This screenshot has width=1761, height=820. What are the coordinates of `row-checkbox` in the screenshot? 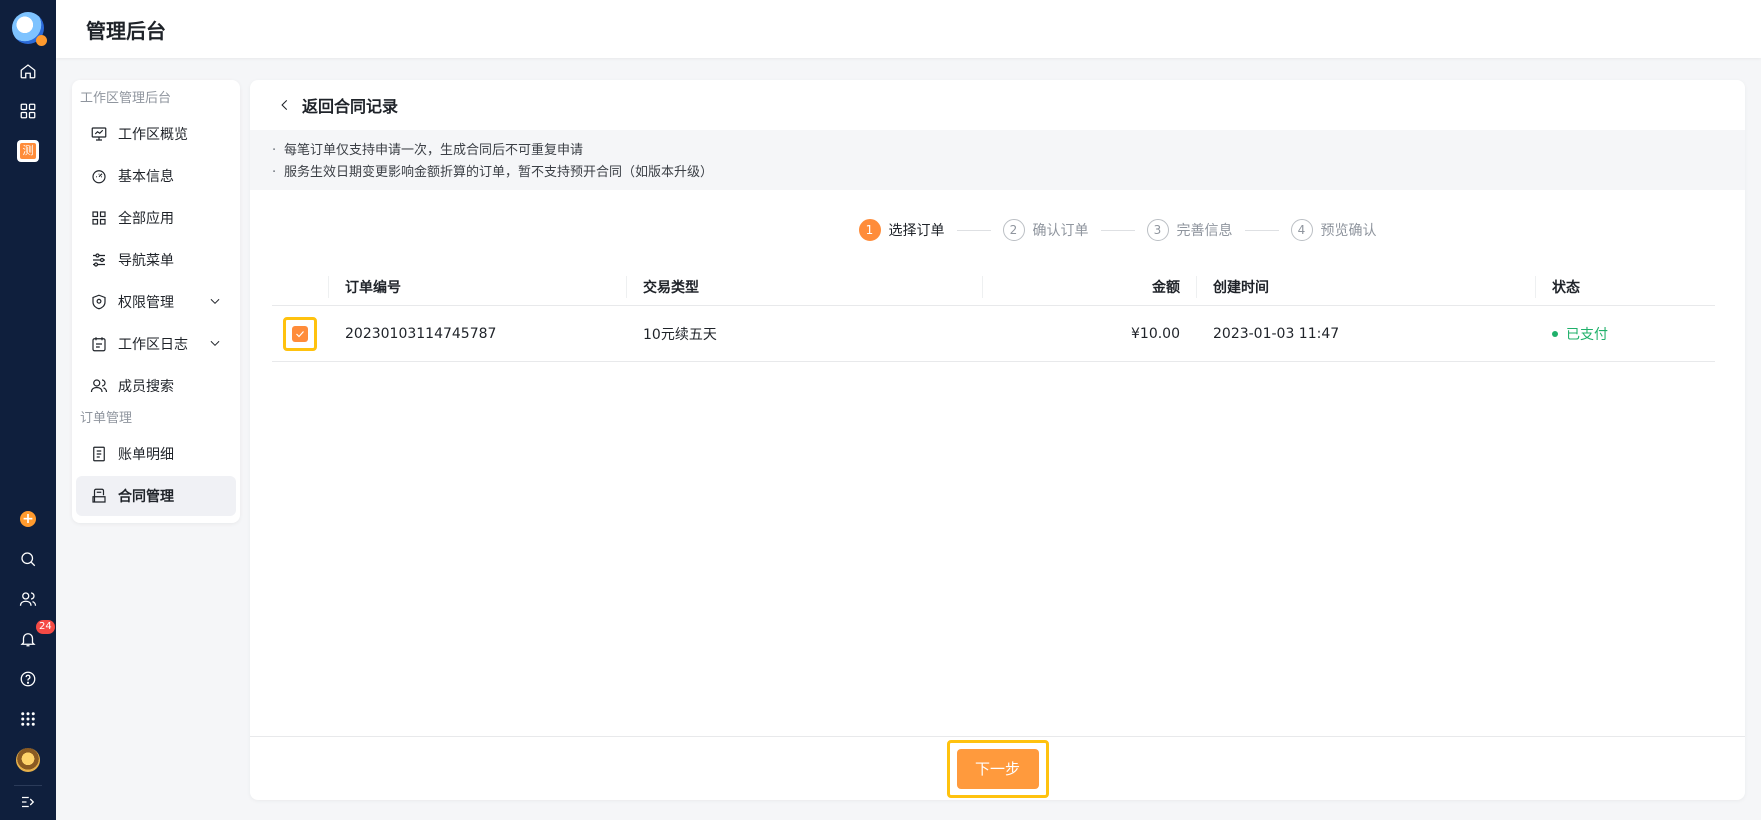 It's located at (300, 333).